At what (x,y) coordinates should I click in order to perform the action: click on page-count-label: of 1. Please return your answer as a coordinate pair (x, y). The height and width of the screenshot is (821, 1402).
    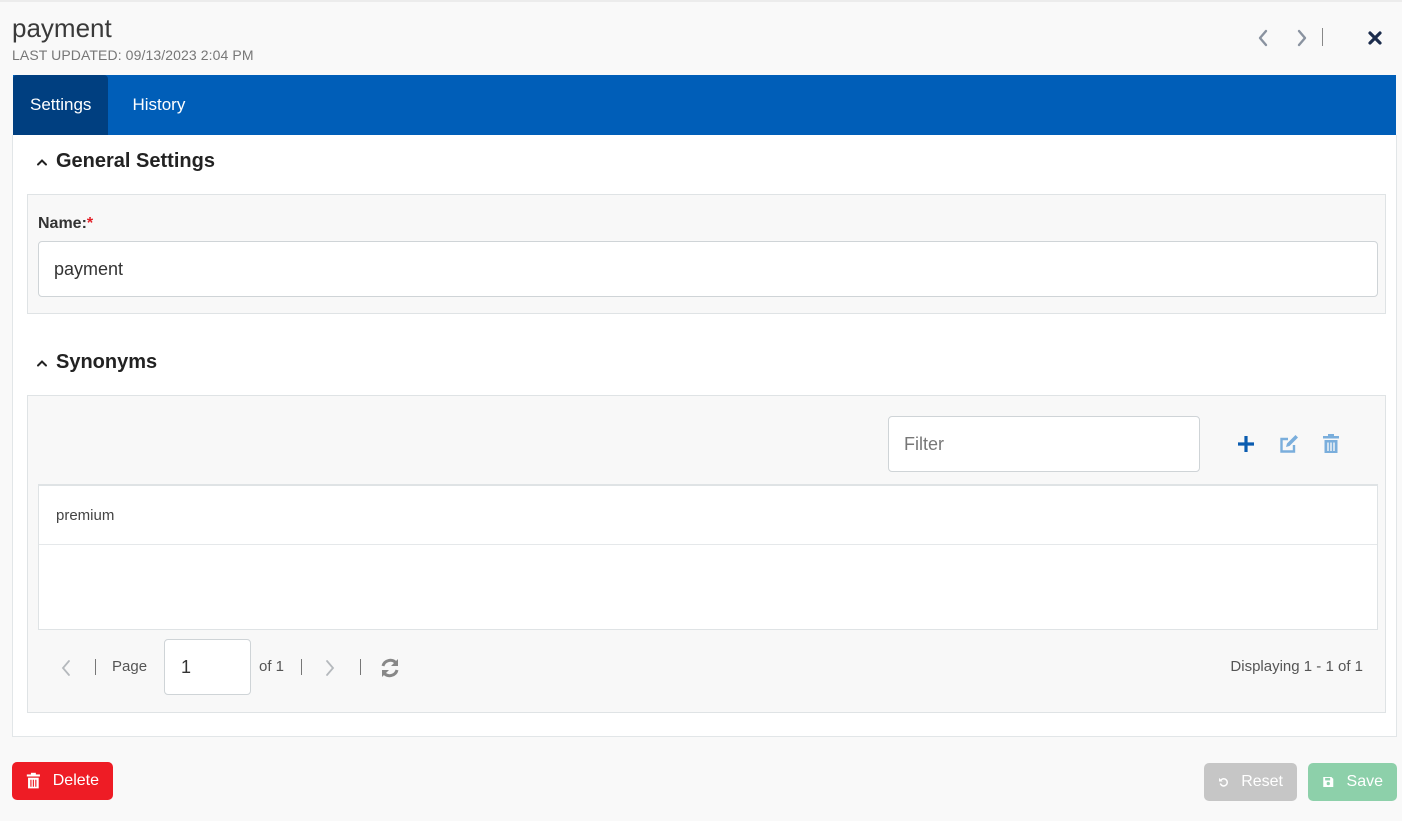
    Looking at the image, I should click on (272, 666).